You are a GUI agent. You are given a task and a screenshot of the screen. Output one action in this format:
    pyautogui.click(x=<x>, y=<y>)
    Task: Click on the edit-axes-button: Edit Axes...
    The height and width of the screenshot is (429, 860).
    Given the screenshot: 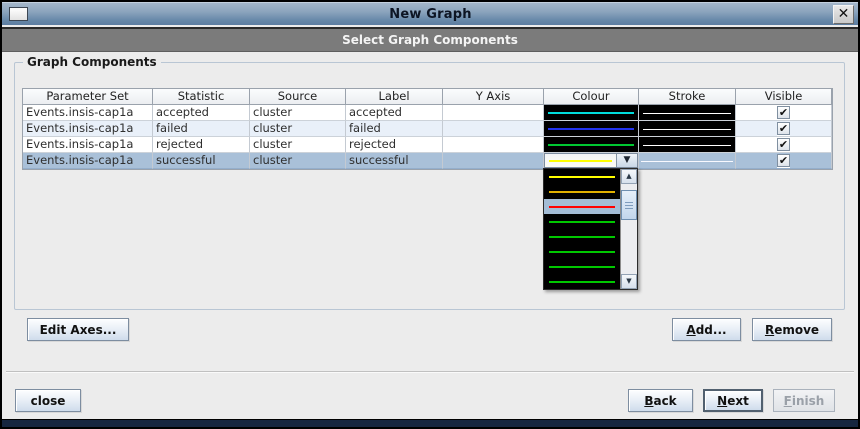 What is the action you would take?
    pyautogui.click(x=78, y=329)
    